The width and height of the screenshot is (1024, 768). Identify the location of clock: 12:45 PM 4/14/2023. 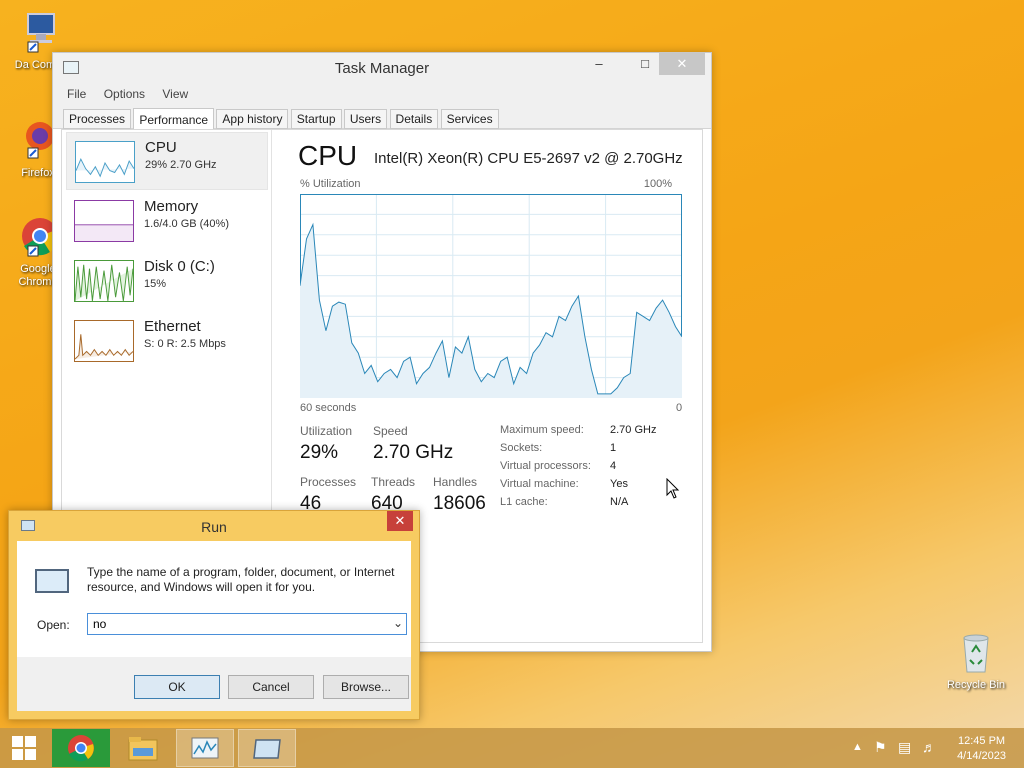
(981, 749).